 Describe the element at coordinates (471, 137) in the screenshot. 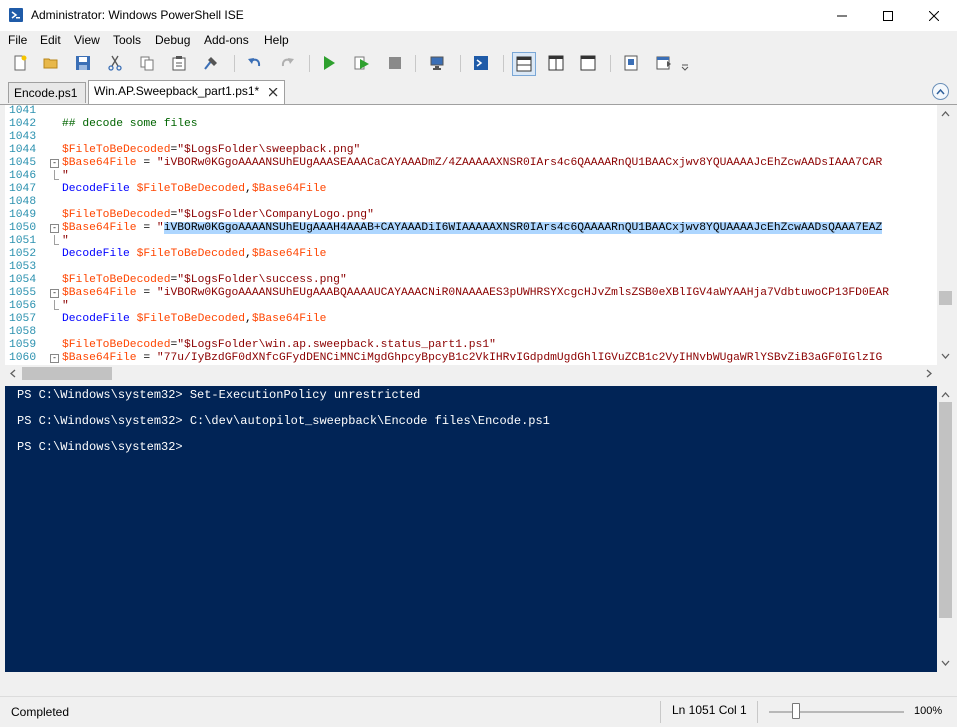

I see `code-line: 1043` at that location.